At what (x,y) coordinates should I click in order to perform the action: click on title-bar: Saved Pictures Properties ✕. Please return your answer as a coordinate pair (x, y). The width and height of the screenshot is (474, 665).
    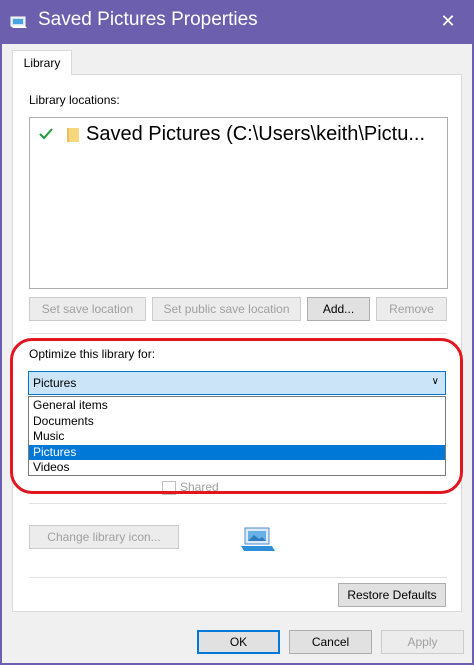
    Looking at the image, I should click on (237, 22).